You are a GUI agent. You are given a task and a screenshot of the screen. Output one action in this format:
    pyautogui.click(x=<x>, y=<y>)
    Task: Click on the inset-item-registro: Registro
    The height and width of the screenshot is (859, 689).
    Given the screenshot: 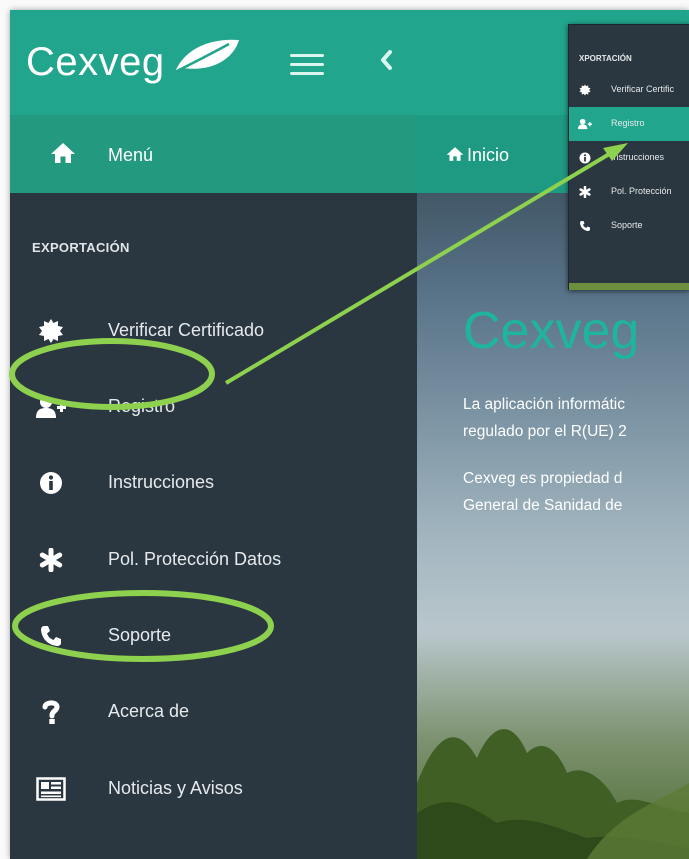 What is the action you would take?
    pyautogui.click(x=629, y=124)
    